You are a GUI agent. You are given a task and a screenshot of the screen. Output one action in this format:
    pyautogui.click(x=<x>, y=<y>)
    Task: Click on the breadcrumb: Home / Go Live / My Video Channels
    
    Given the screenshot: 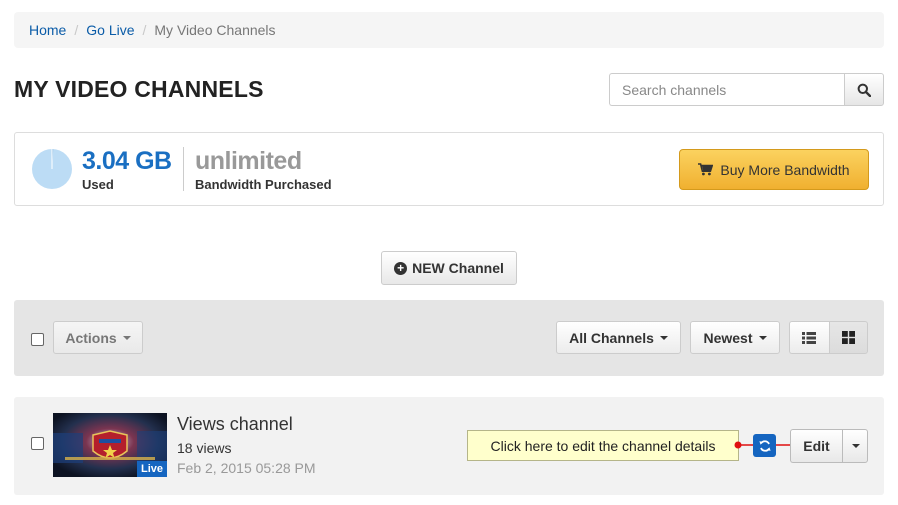 What is the action you would take?
    pyautogui.click(x=449, y=30)
    